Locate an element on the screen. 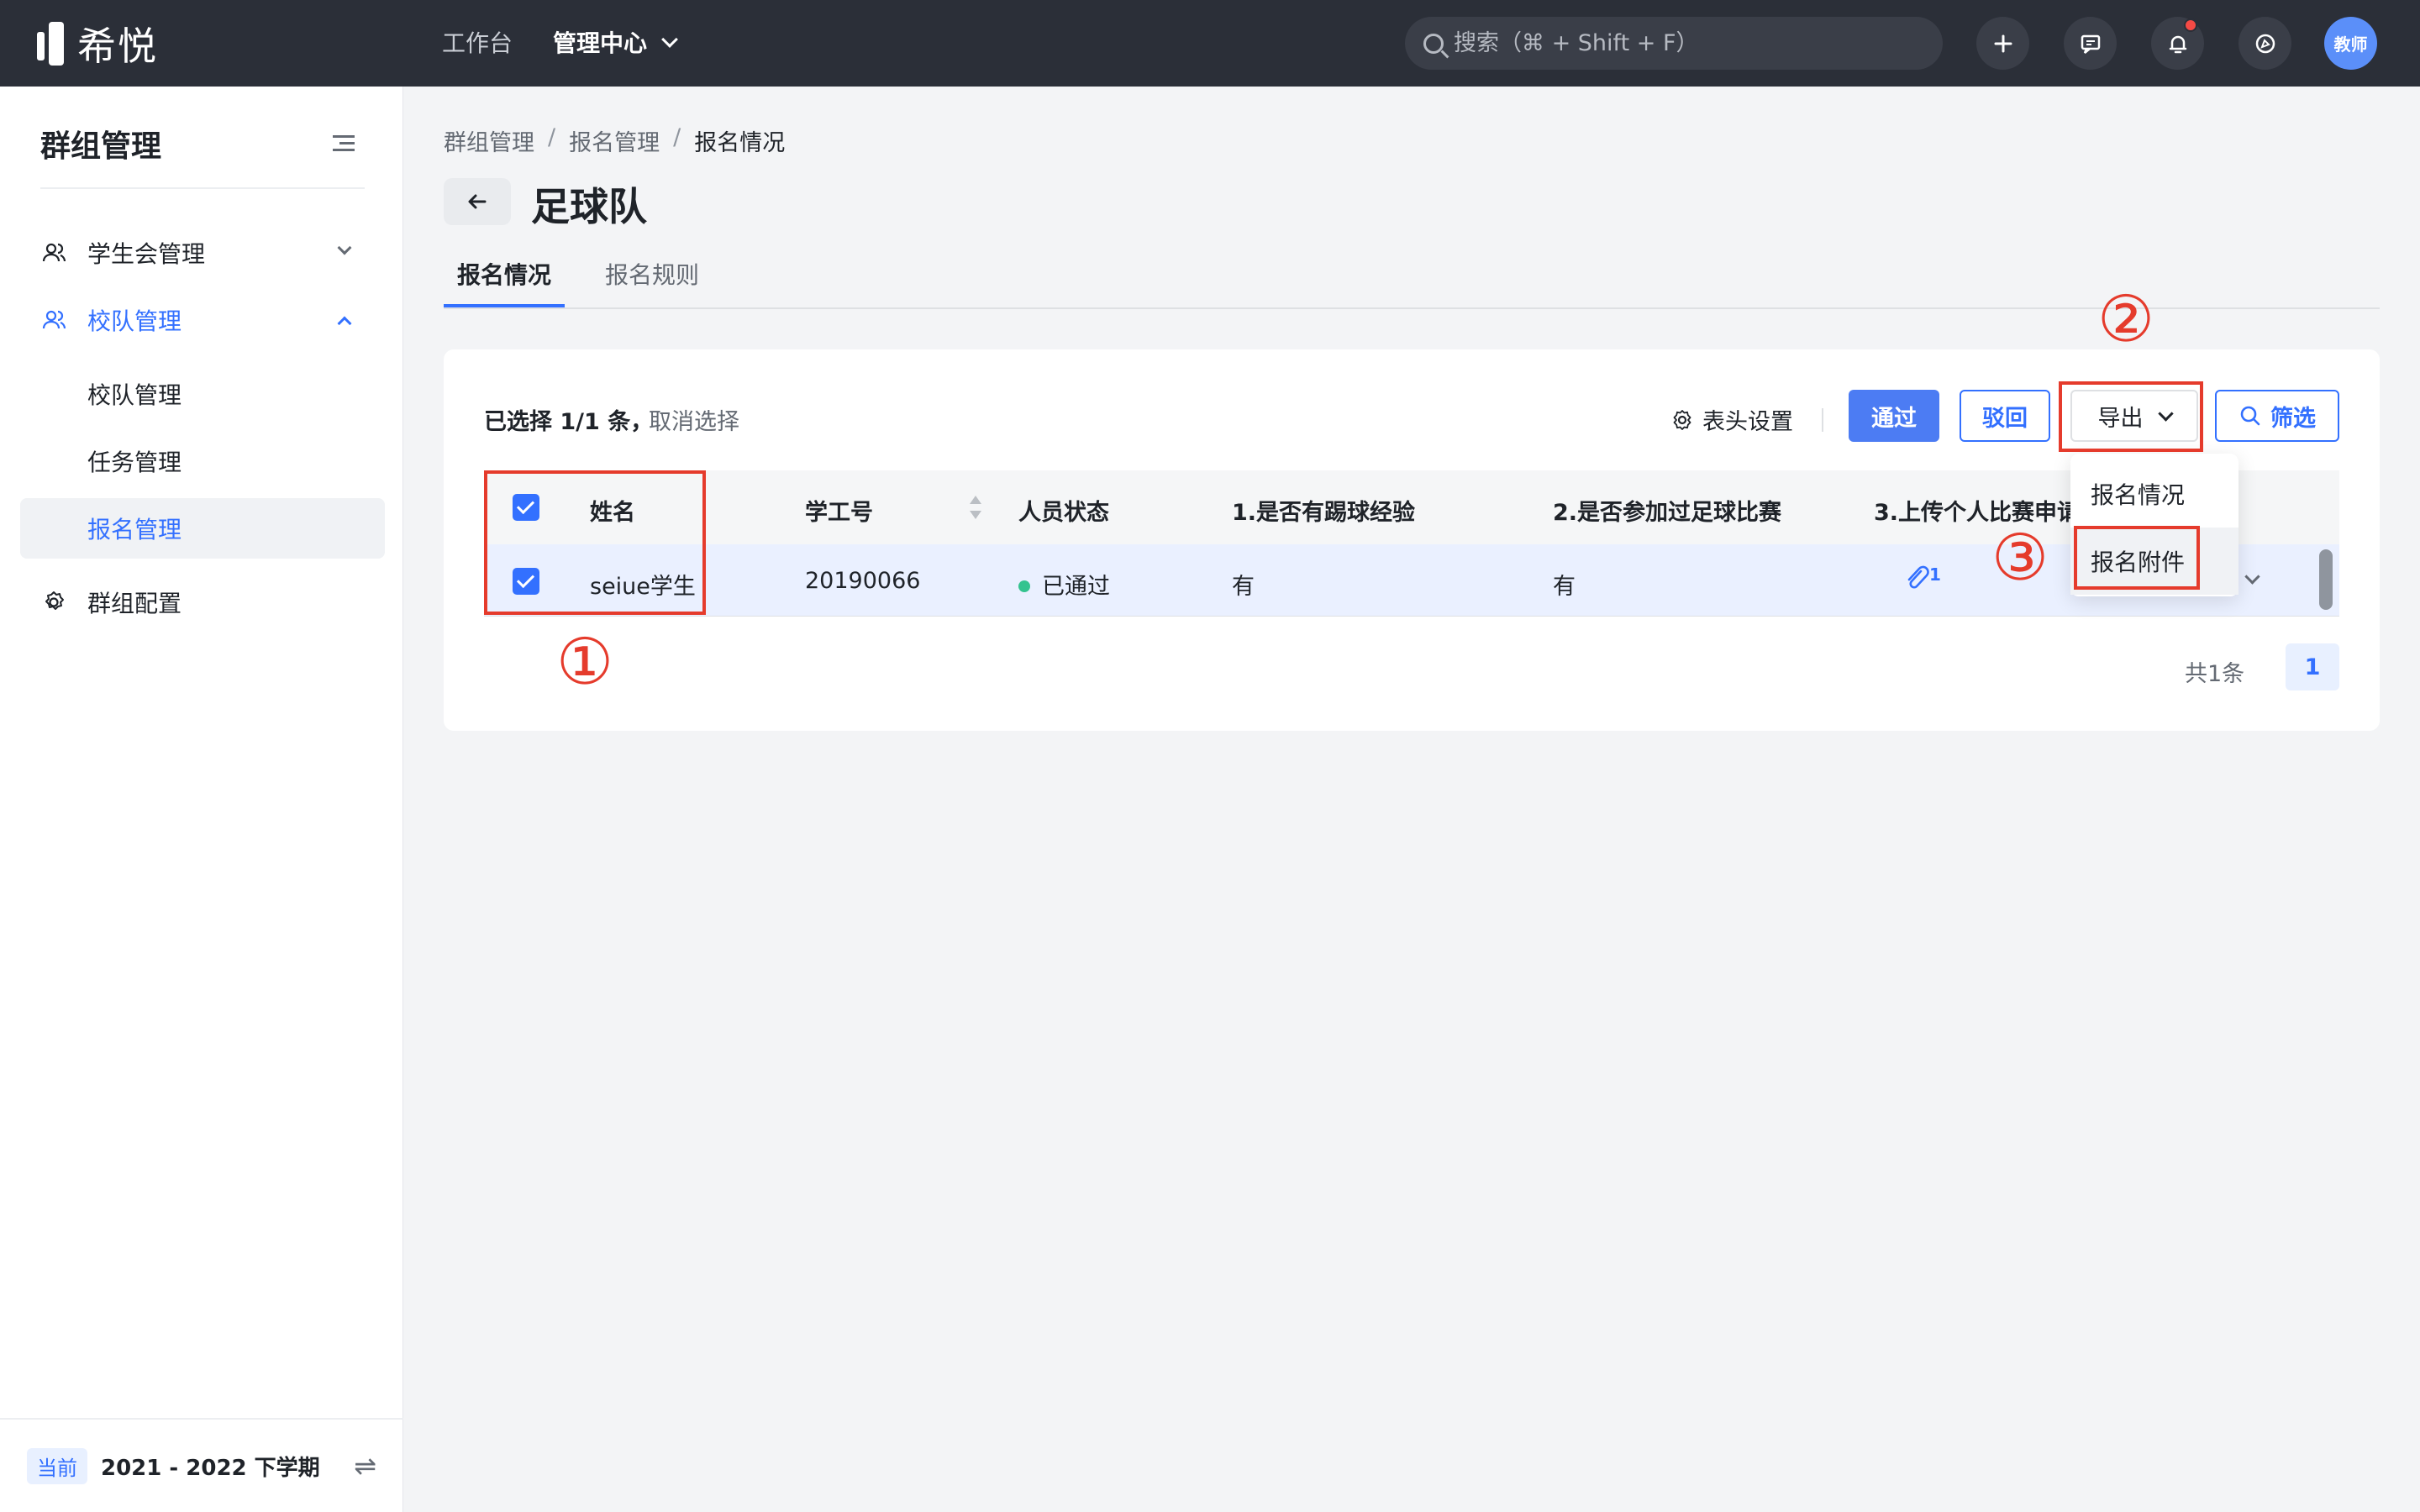 Image resolution: width=2420 pixels, height=1512 pixels. selection-count: 已选择 1/1 条， is located at coordinates (569, 422).